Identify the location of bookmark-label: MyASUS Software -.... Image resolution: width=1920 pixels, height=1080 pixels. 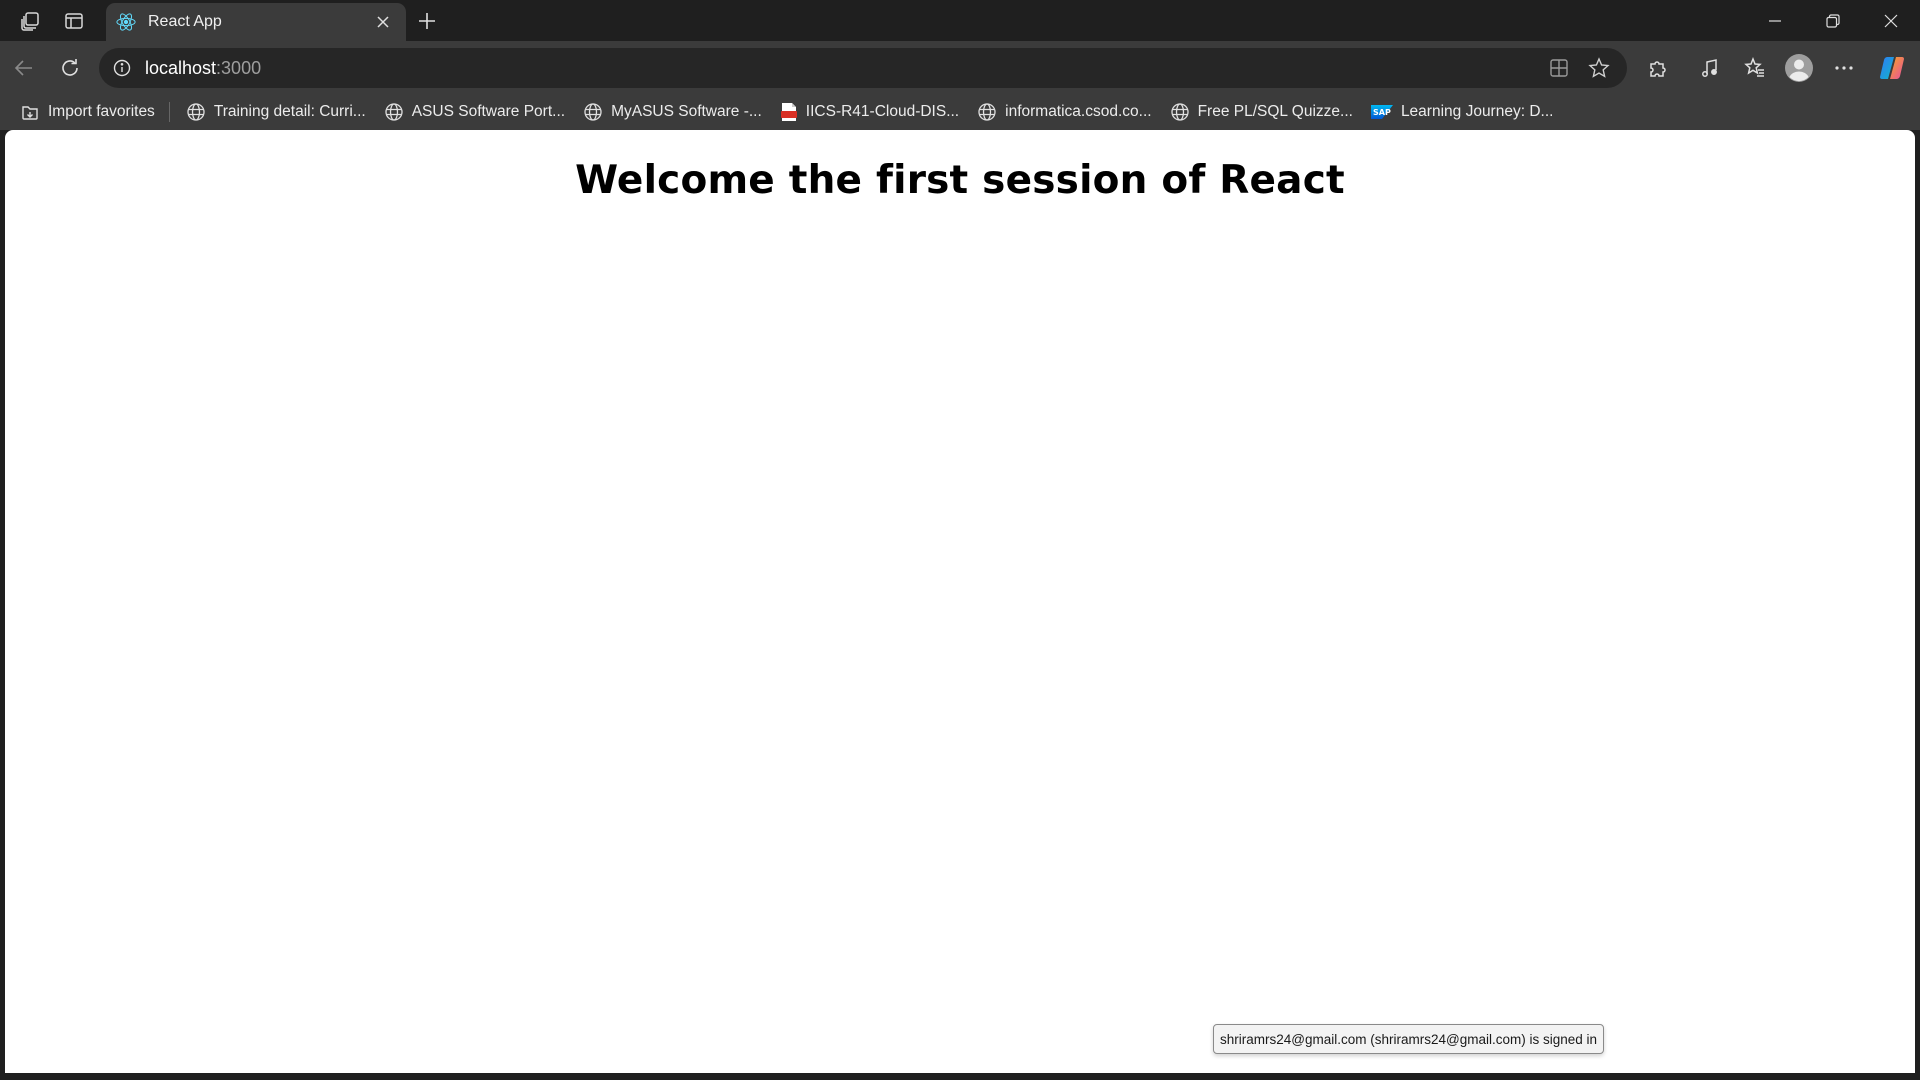
(686, 111).